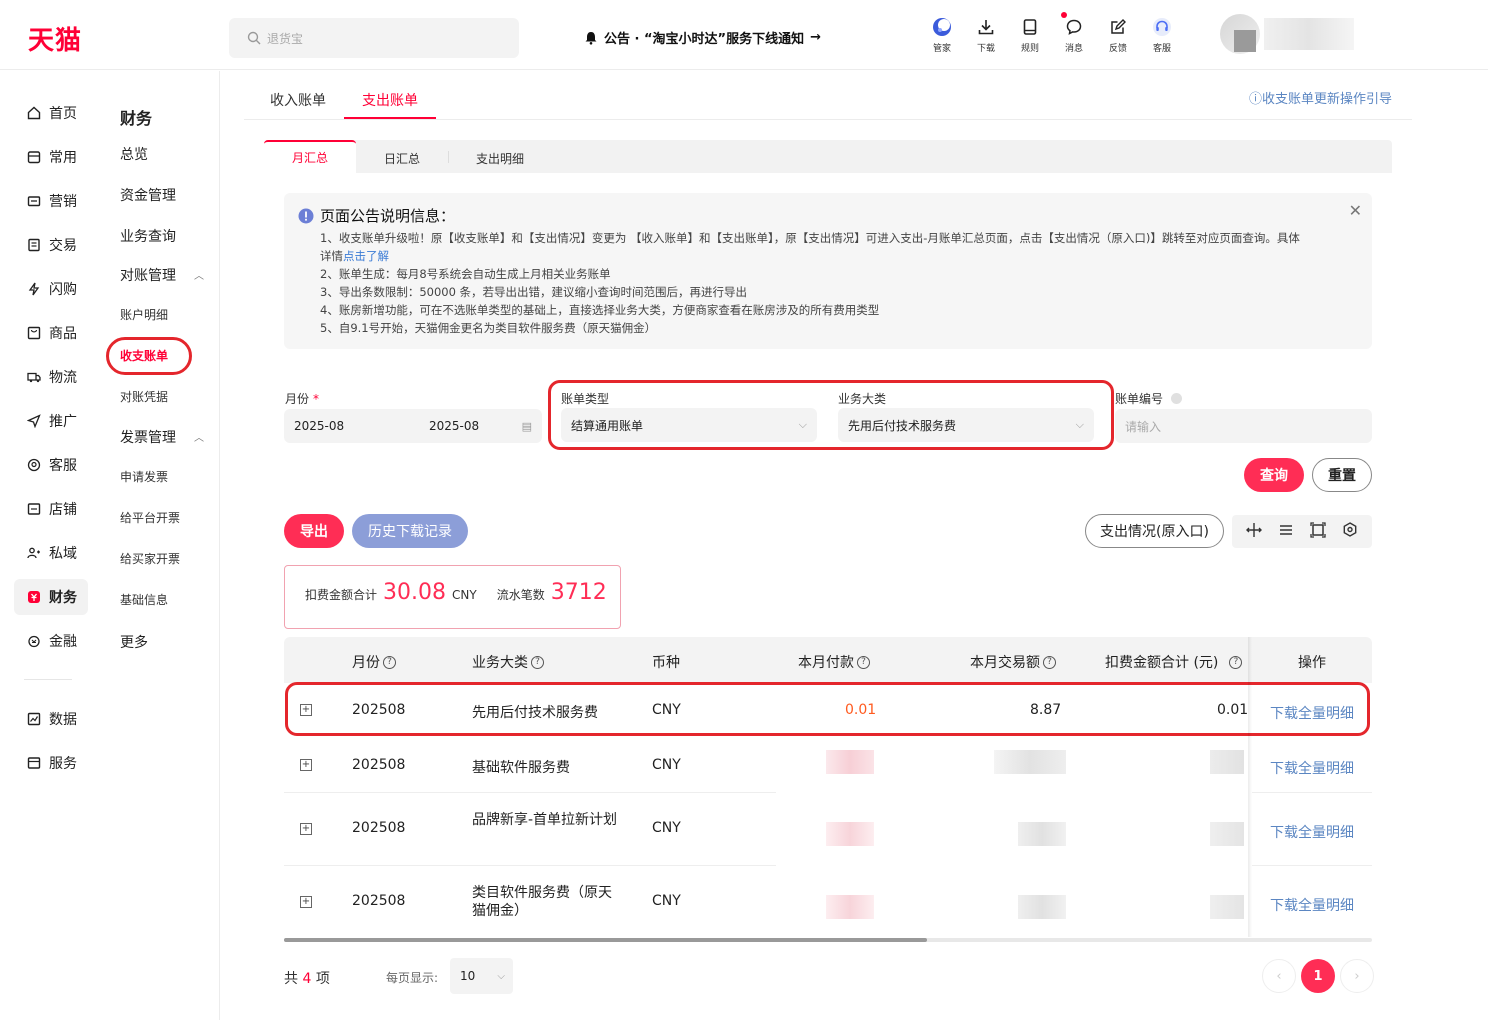 The height and width of the screenshot is (1020, 1488). What do you see at coordinates (1300, 34) in the screenshot?
I see `user-avatar` at bounding box center [1300, 34].